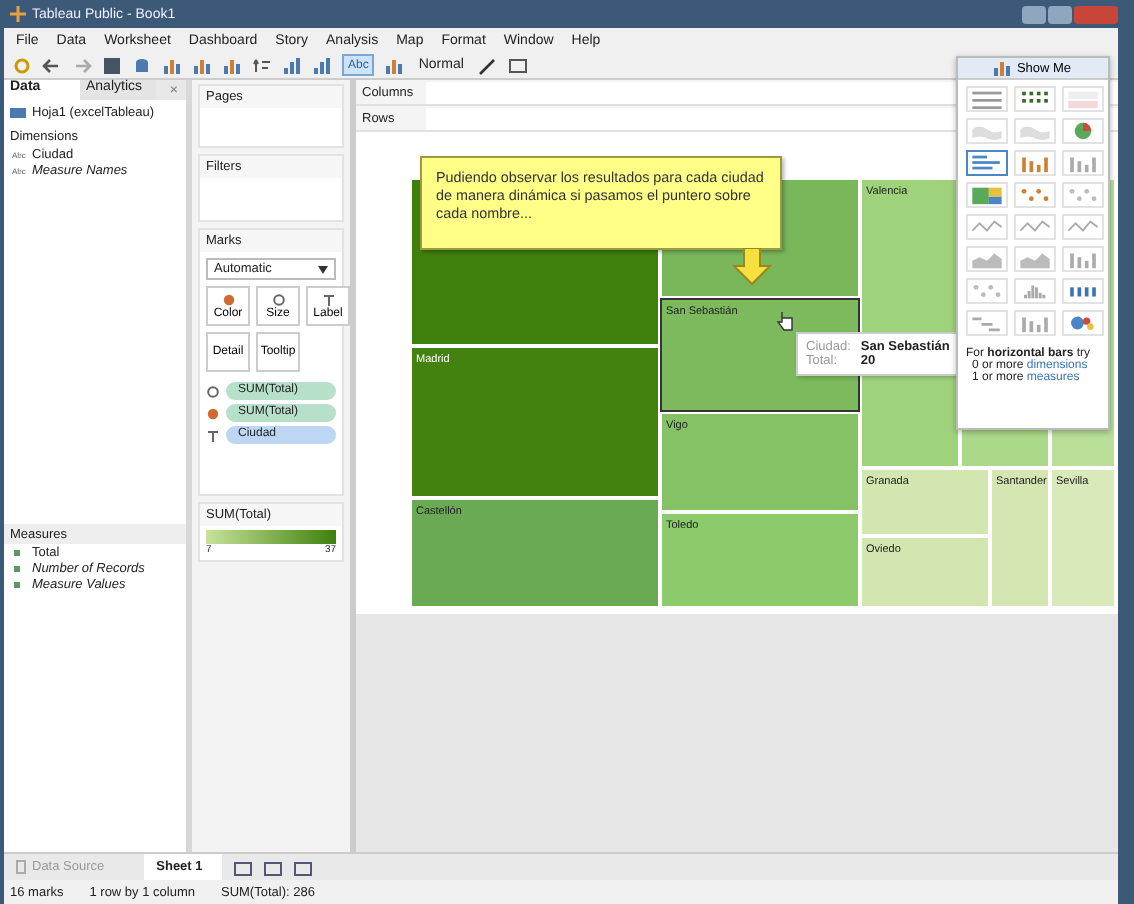 This screenshot has height=904, width=1134. What do you see at coordinates (18, 14) in the screenshot?
I see `app-icon` at bounding box center [18, 14].